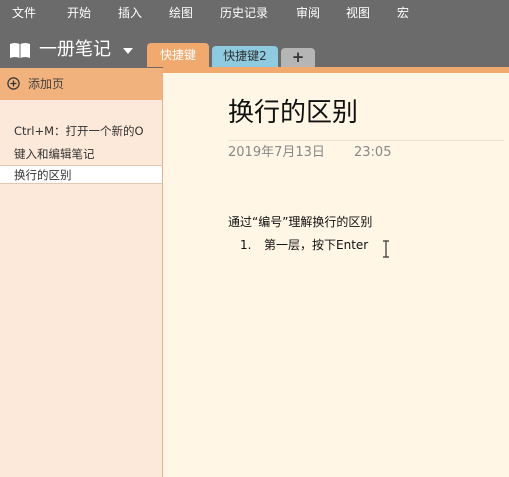  Describe the element at coordinates (366, 140) in the screenshot. I see `title-divider` at that location.